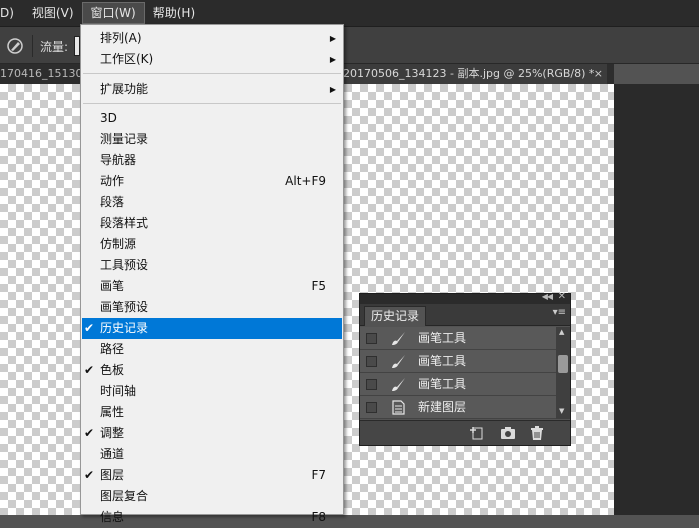 This screenshot has width=699, height=528. Describe the element at coordinates (124, 328) in the screenshot. I see `menu-item-label: 历史记录` at that location.